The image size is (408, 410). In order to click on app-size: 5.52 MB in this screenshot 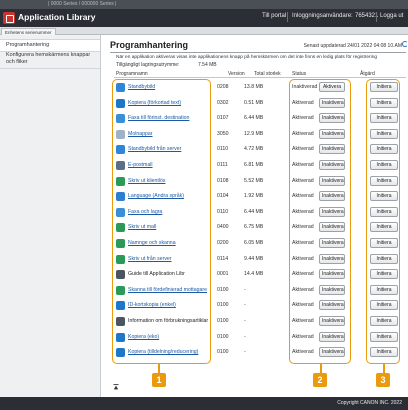, I will do `click(254, 180)`.